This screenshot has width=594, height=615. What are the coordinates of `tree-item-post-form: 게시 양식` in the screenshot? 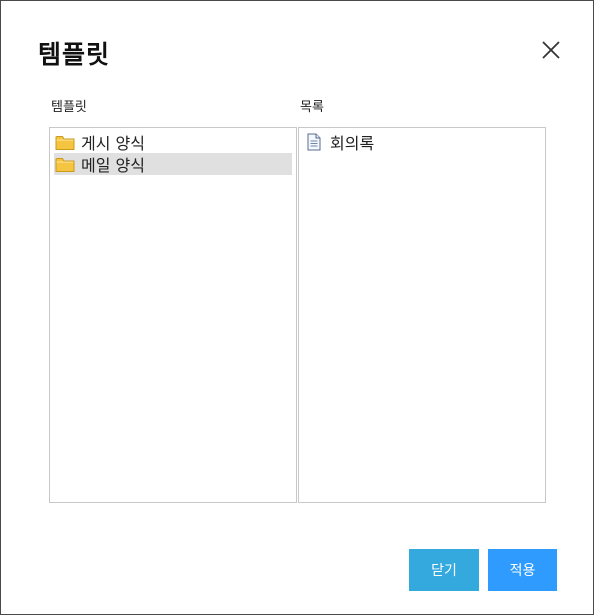 It's located at (173, 142).